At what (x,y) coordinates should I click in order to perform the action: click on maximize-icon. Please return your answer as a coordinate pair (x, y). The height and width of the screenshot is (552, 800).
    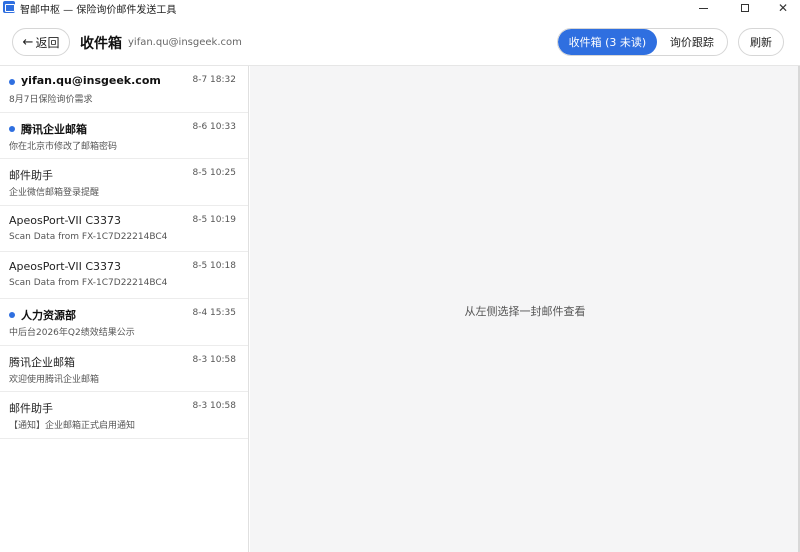
    Looking at the image, I should click on (745, 8).